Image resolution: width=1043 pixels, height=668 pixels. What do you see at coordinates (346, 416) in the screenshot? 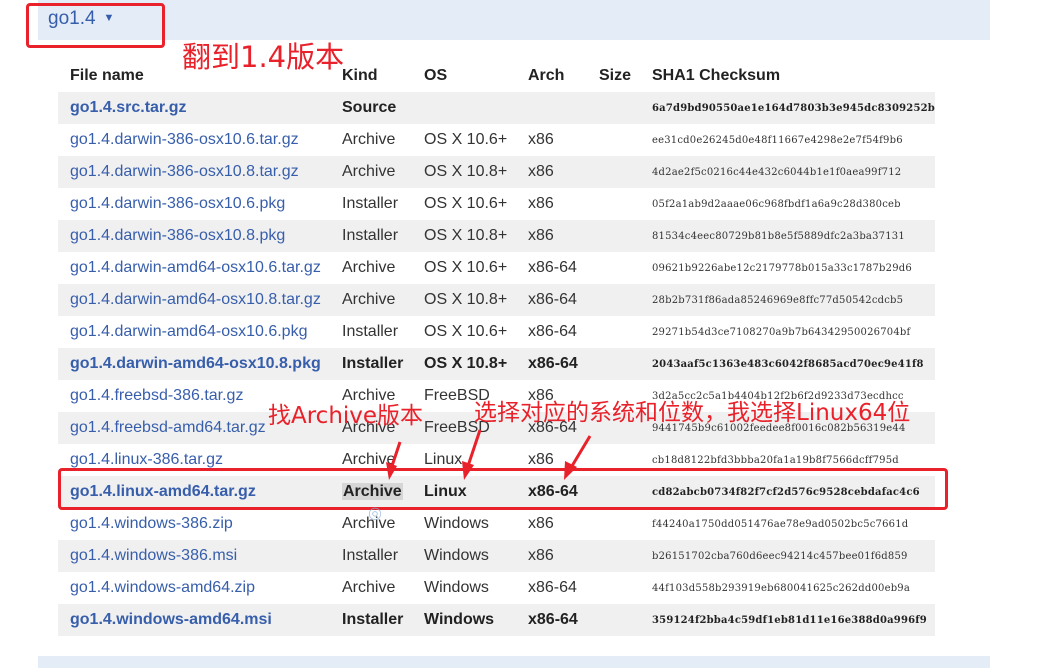
I see `annotation-archive-text: 找Archive版本` at bounding box center [346, 416].